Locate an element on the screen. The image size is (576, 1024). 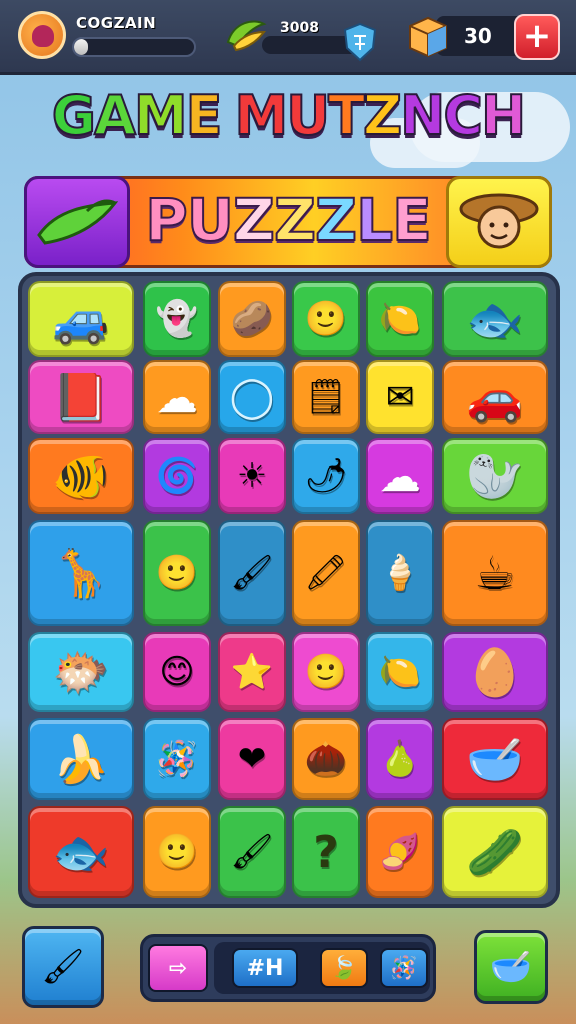
star-icon: ⭐ is located at coordinates (252, 672).